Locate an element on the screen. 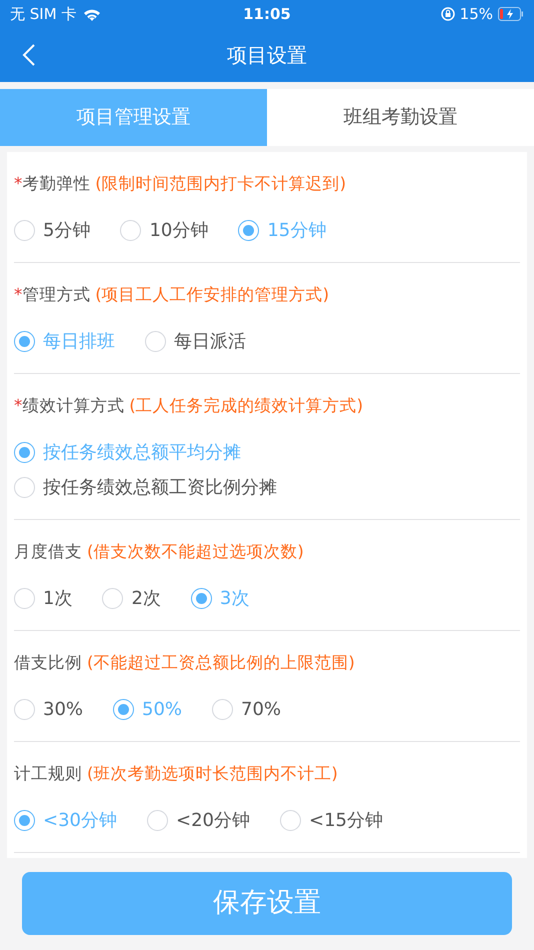 Image resolution: width=534 pixels, height=950 pixels. radio-option: <15分钟 is located at coordinates (331, 820).